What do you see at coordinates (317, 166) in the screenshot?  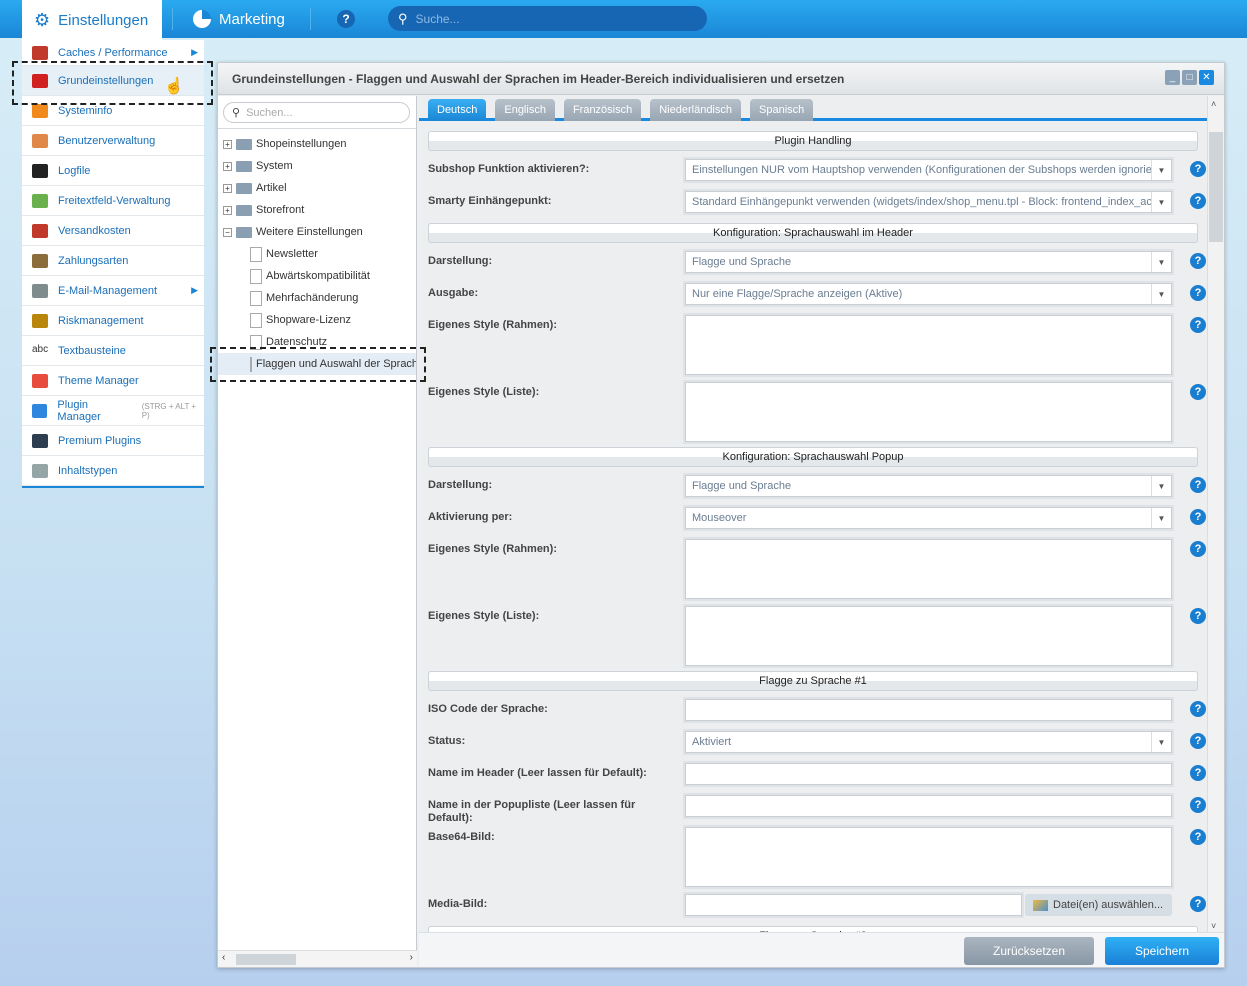 I see `tree-node: + System` at bounding box center [317, 166].